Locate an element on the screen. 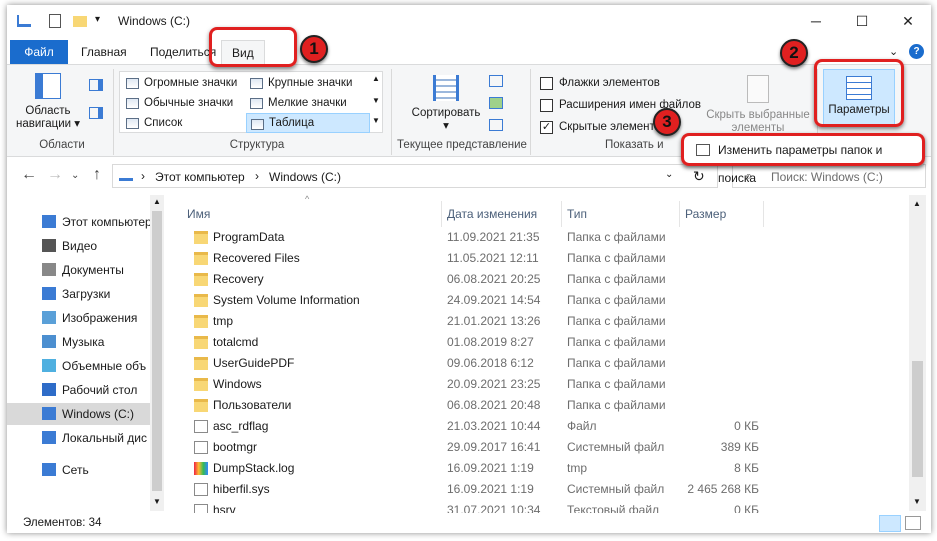  preview-pane-icon is located at coordinates (96, 85).